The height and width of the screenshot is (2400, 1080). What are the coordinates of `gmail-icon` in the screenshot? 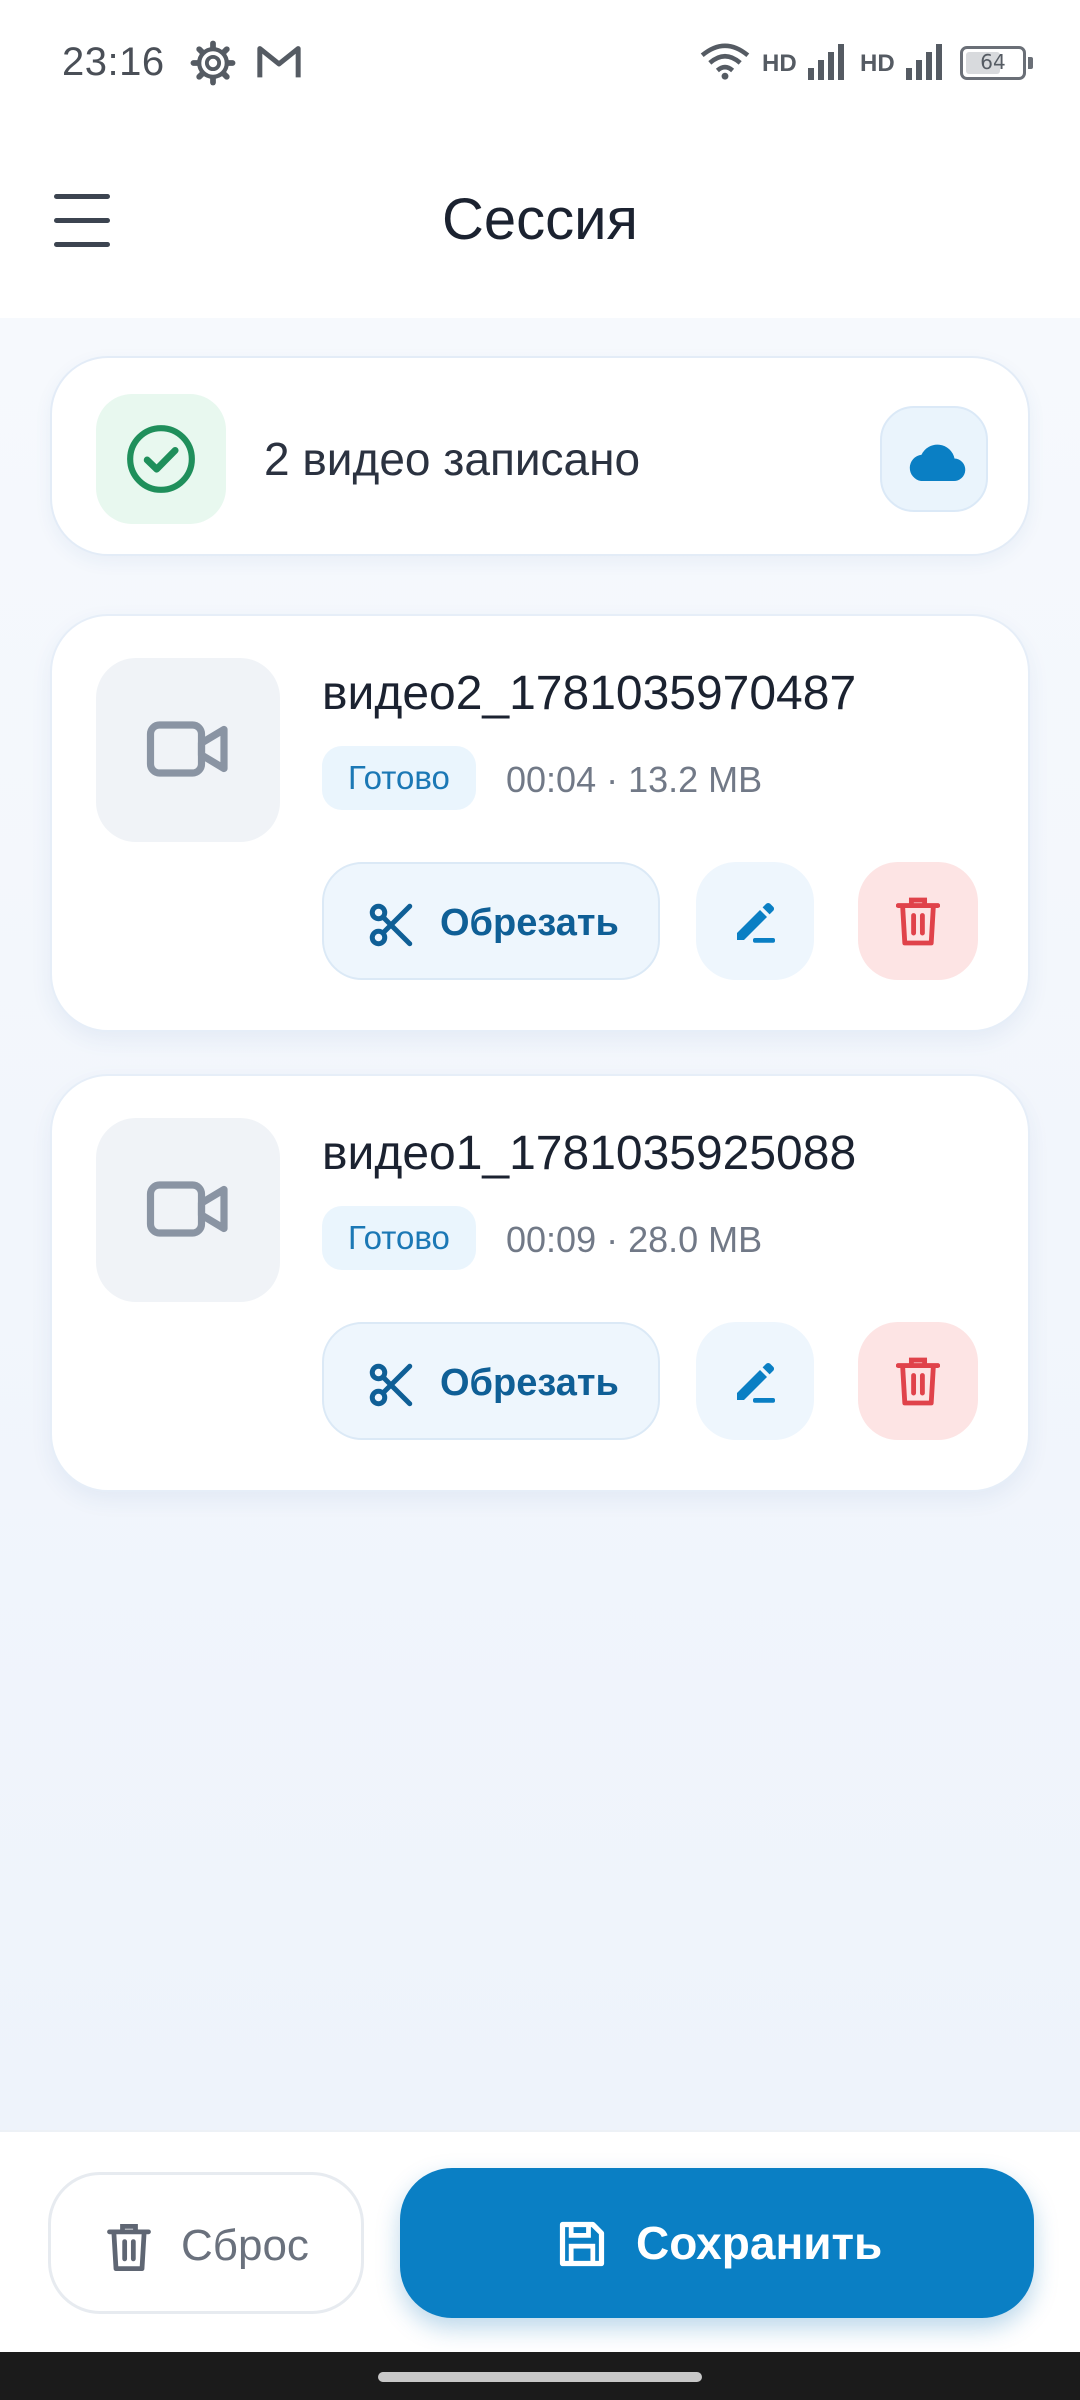 It's located at (279, 62).